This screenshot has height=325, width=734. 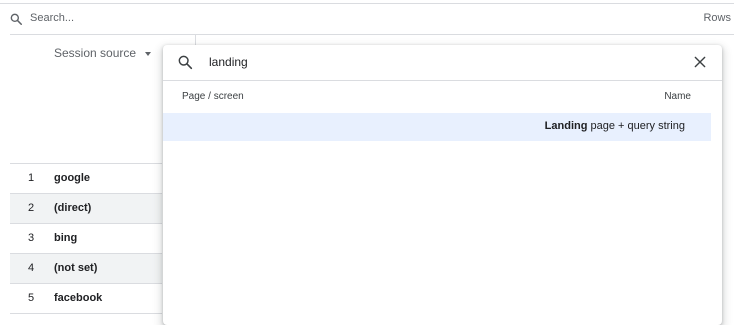 What do you see at coordinates (372, 34) in the screenshot?
I see `divider` at bounding box center [372, 34].